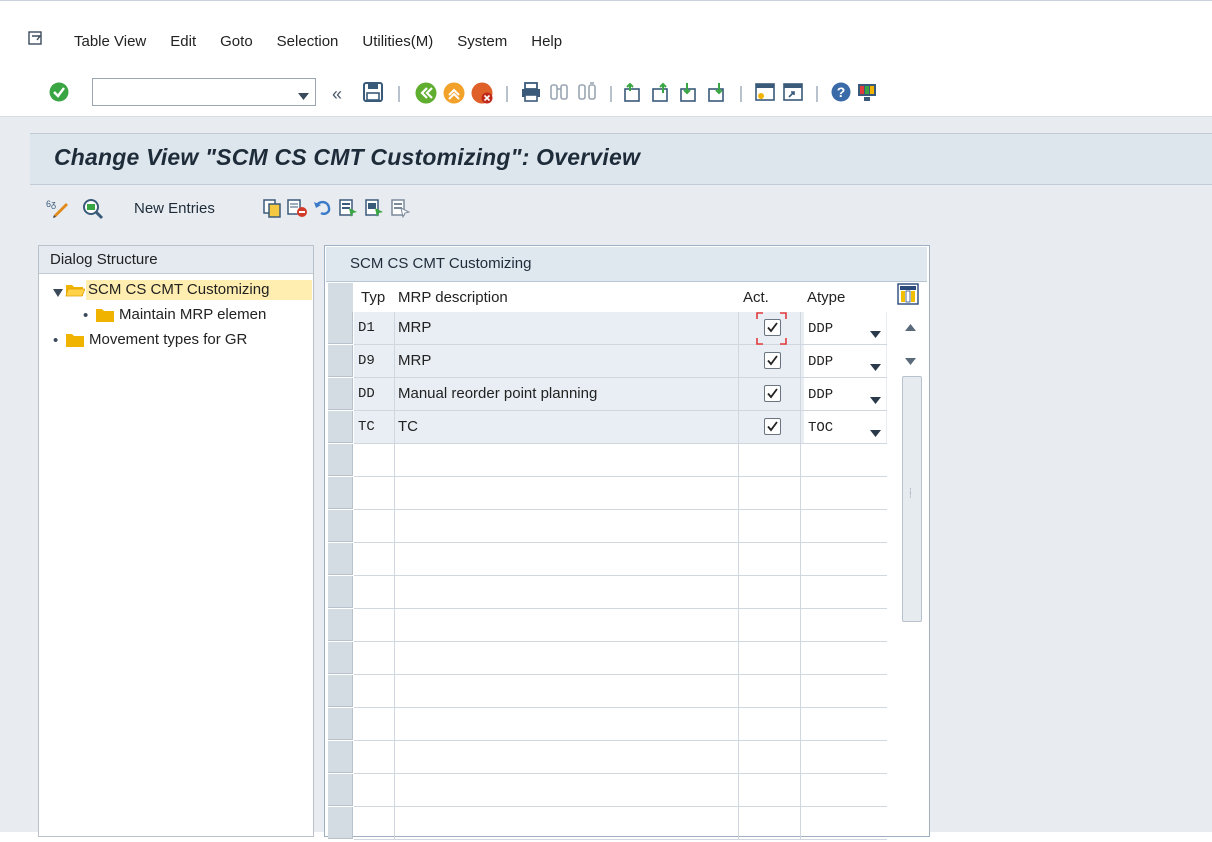  Describe the element at coordinates (771, 328) in the screenshot. I see `focus-indicator` at that location.